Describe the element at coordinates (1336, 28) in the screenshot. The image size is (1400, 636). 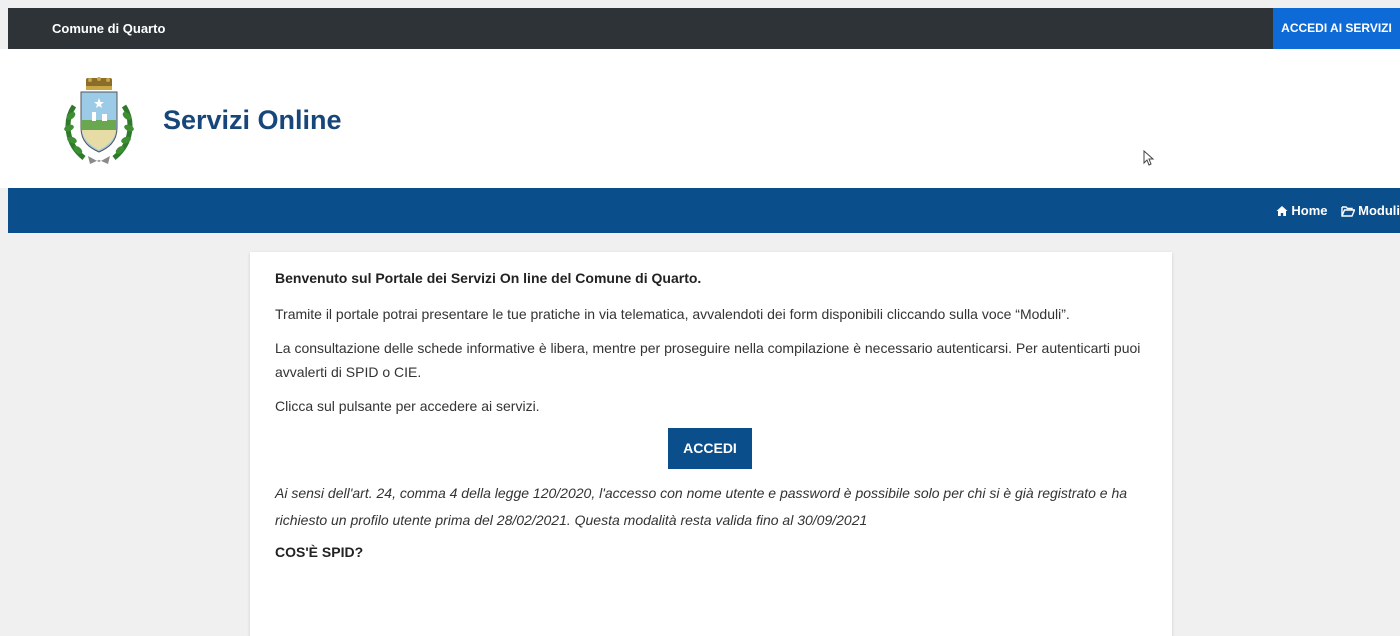
I see `login-services-button: ACCEDI AI SERVIZI` at that location.